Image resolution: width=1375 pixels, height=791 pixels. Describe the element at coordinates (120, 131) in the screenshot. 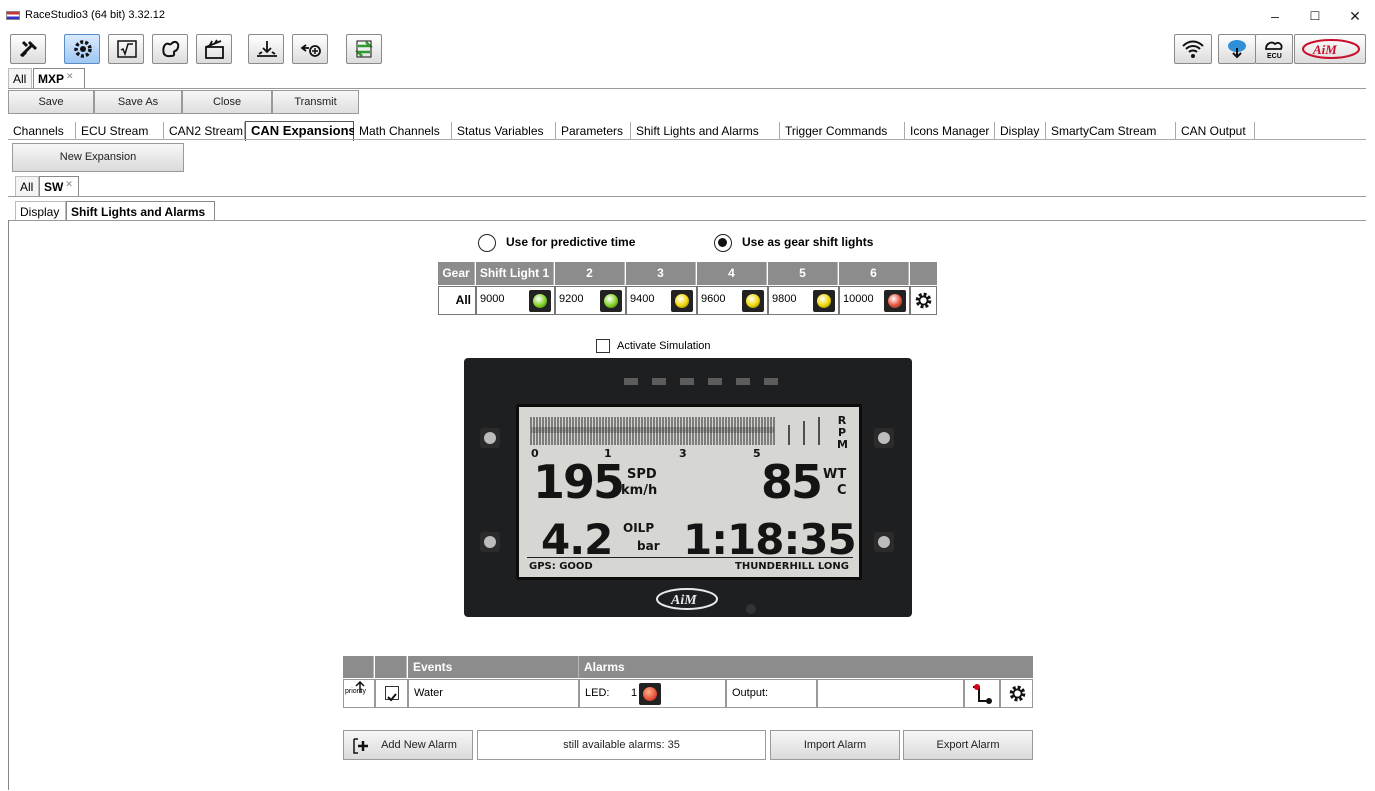

I see `tab-ecu-stream: ECU Stream` at that location.